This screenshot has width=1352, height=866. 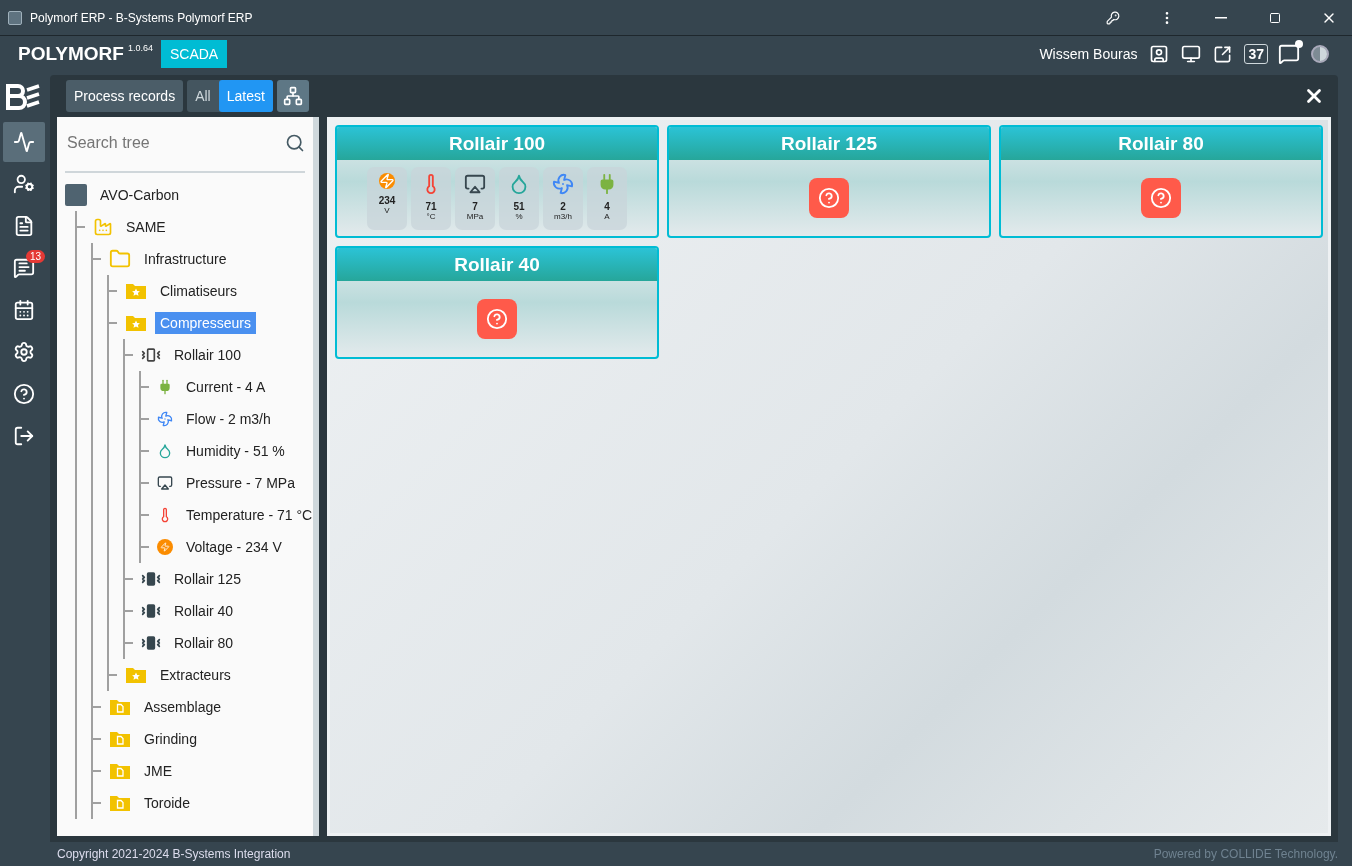 What do you see at coordinates (829, 143) in the screenshot?
I see `card-title: Rollair 125` at bounding box center [829, 143].